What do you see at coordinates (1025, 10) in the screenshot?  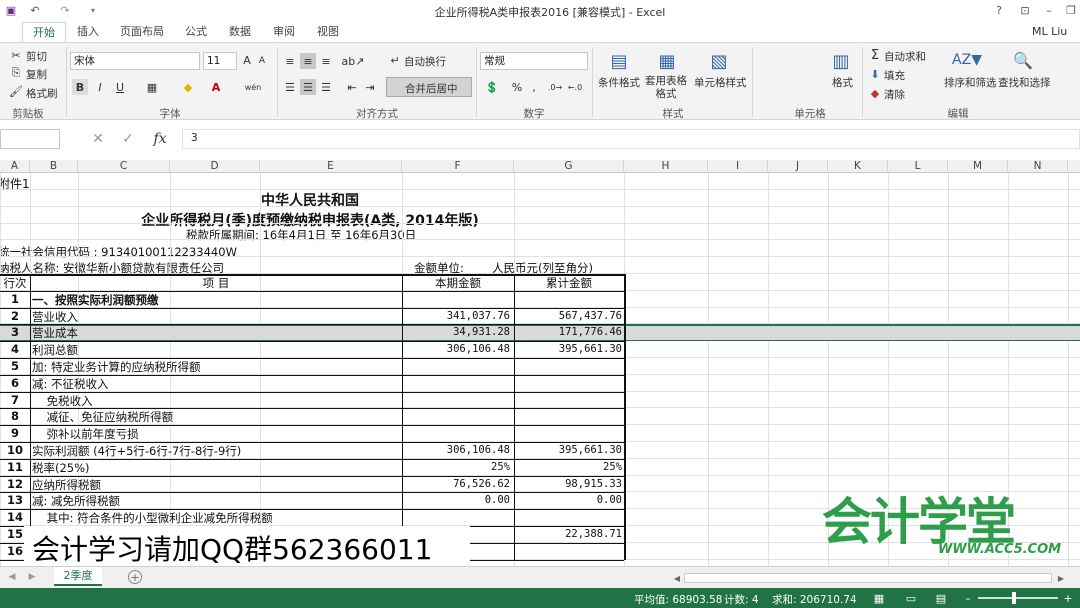 I see `ribbon-display-icon: ⊡` at bounding box center [1025, 10].